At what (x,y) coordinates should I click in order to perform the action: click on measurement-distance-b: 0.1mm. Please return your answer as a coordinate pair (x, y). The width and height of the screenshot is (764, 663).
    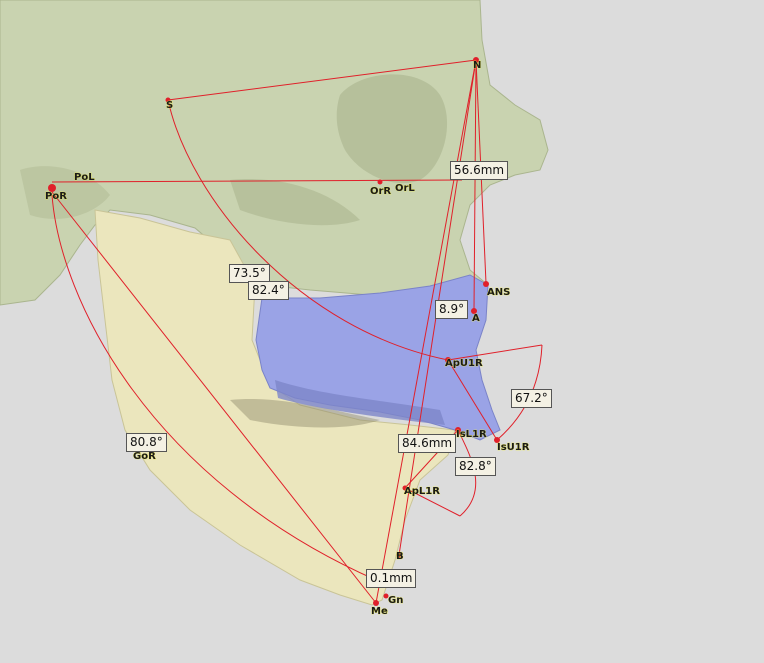
    Looking at the image, I should click on (391, 578).